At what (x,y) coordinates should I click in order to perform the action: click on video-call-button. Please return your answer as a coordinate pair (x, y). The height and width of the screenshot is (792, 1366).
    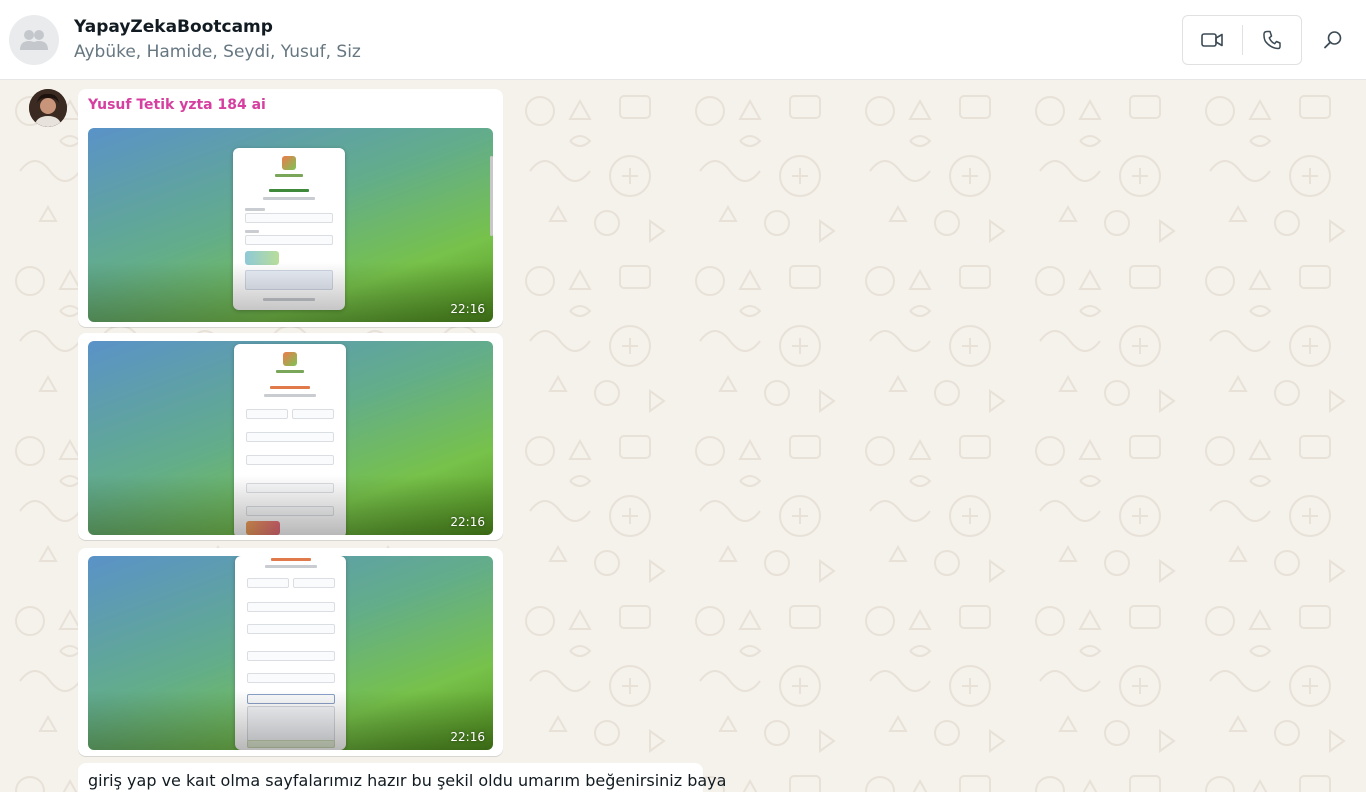
    Looking at the image, I should click on (1212, 40).